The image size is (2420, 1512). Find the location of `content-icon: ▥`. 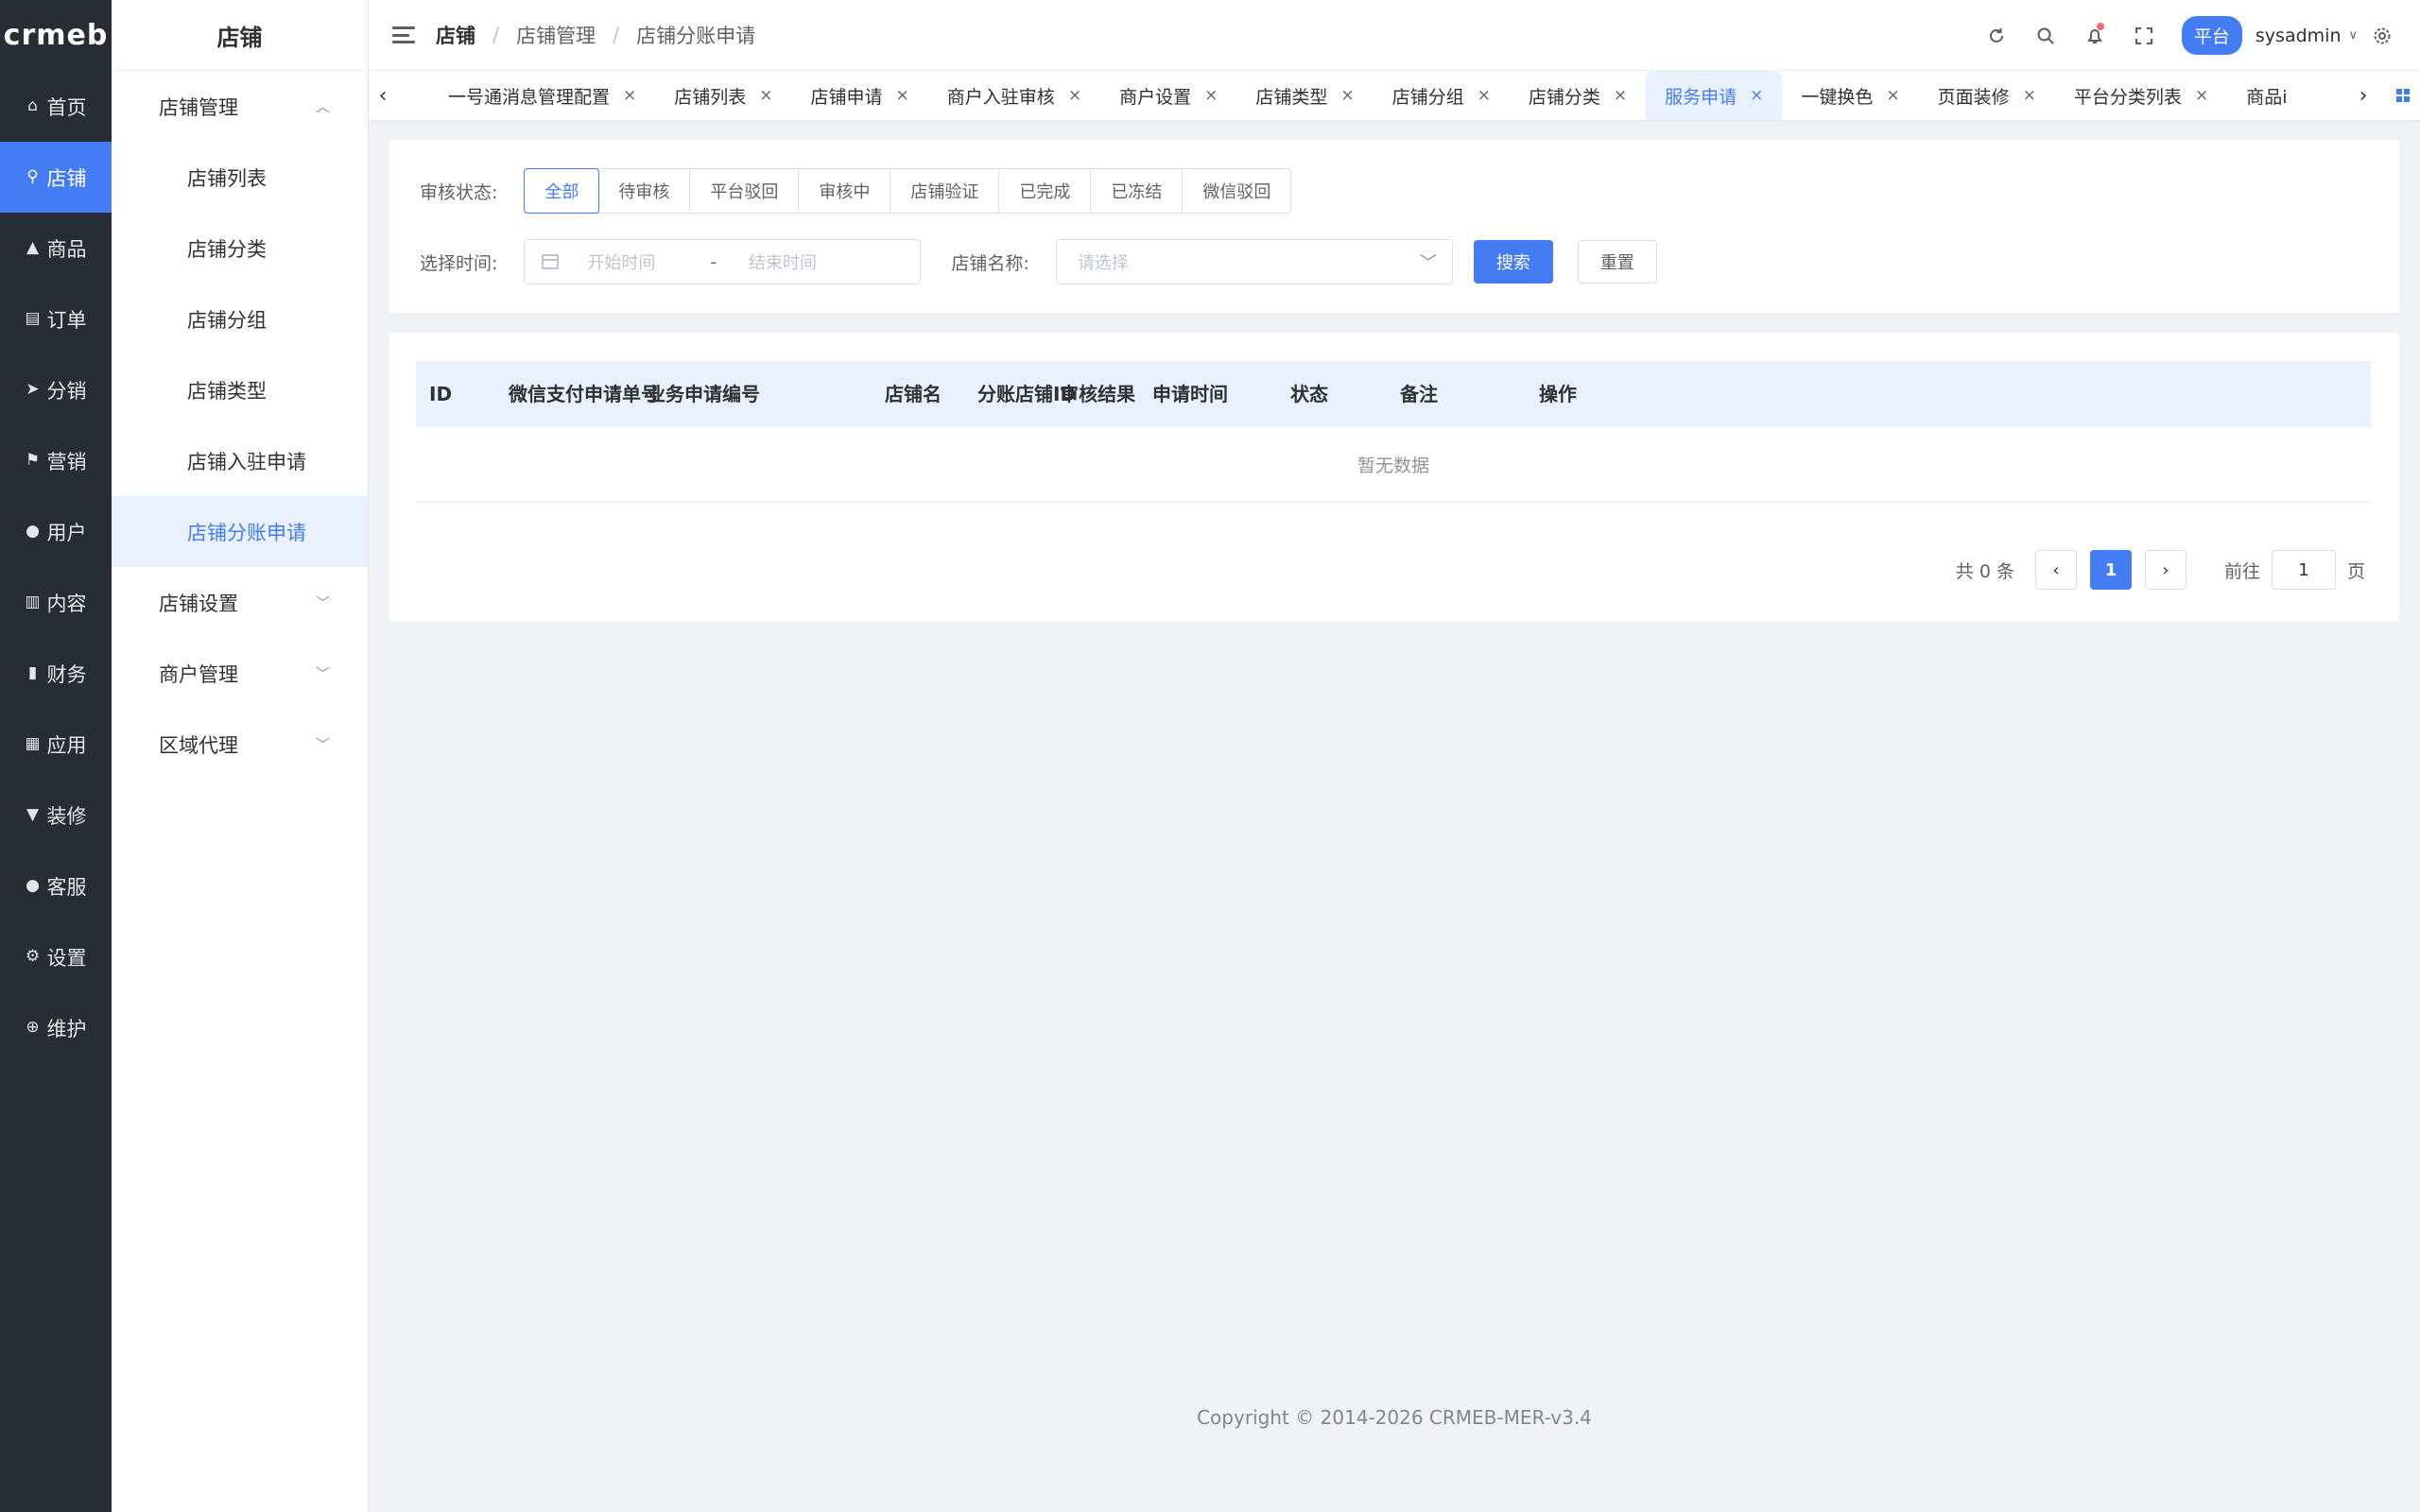

content-icon: ▥ is located at coordinates (33, 602).